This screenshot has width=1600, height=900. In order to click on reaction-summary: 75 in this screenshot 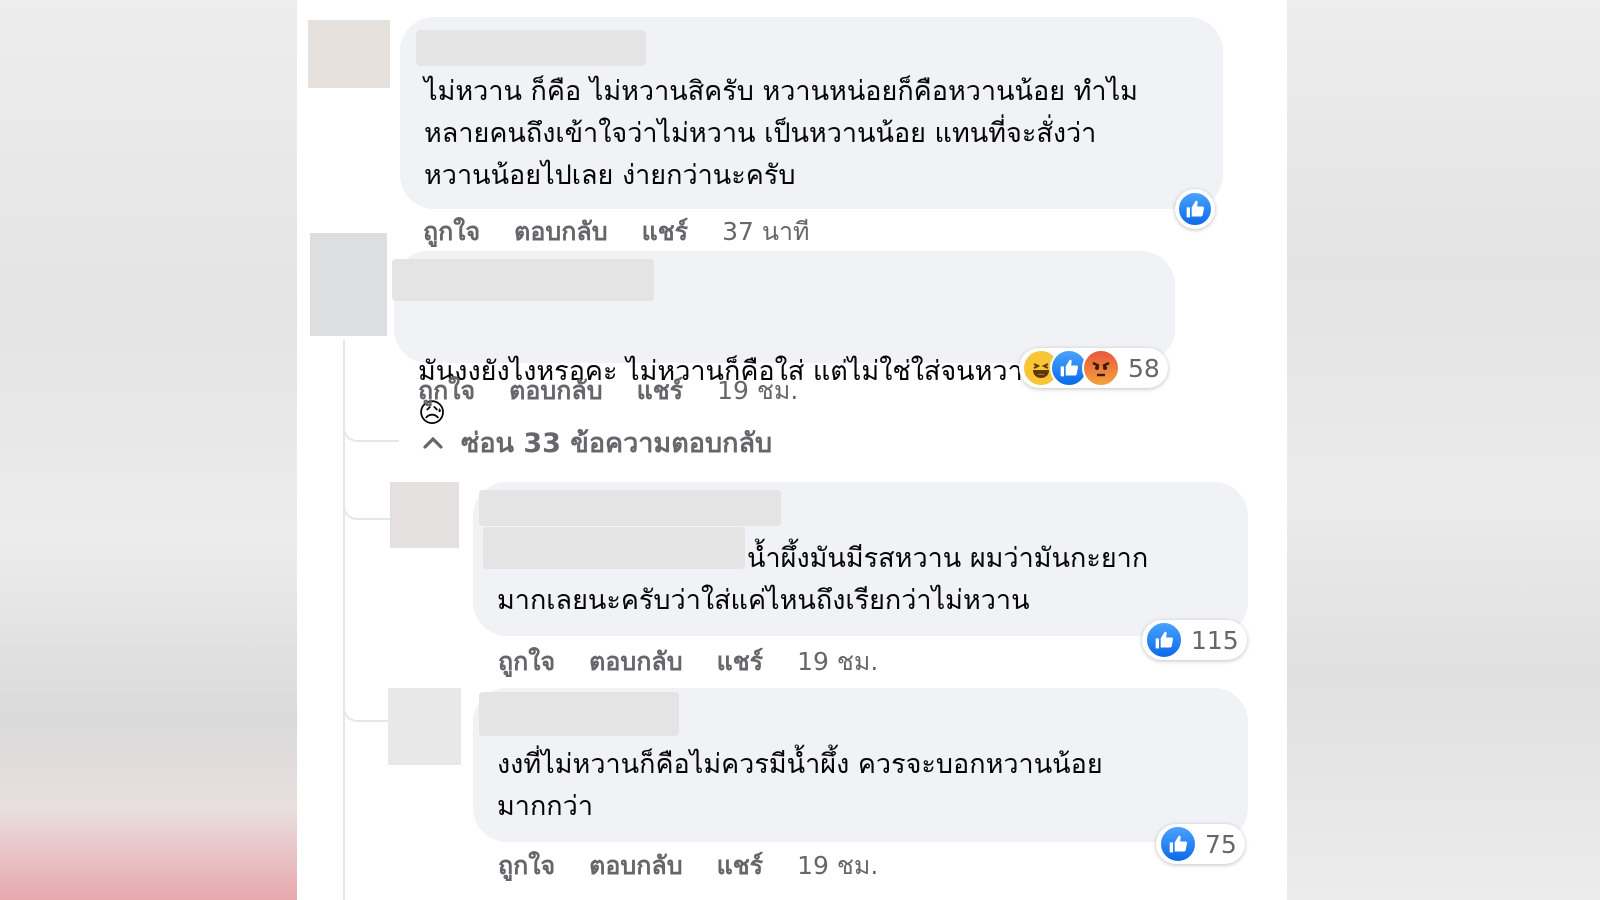, I will do `click(1200, 844)`.